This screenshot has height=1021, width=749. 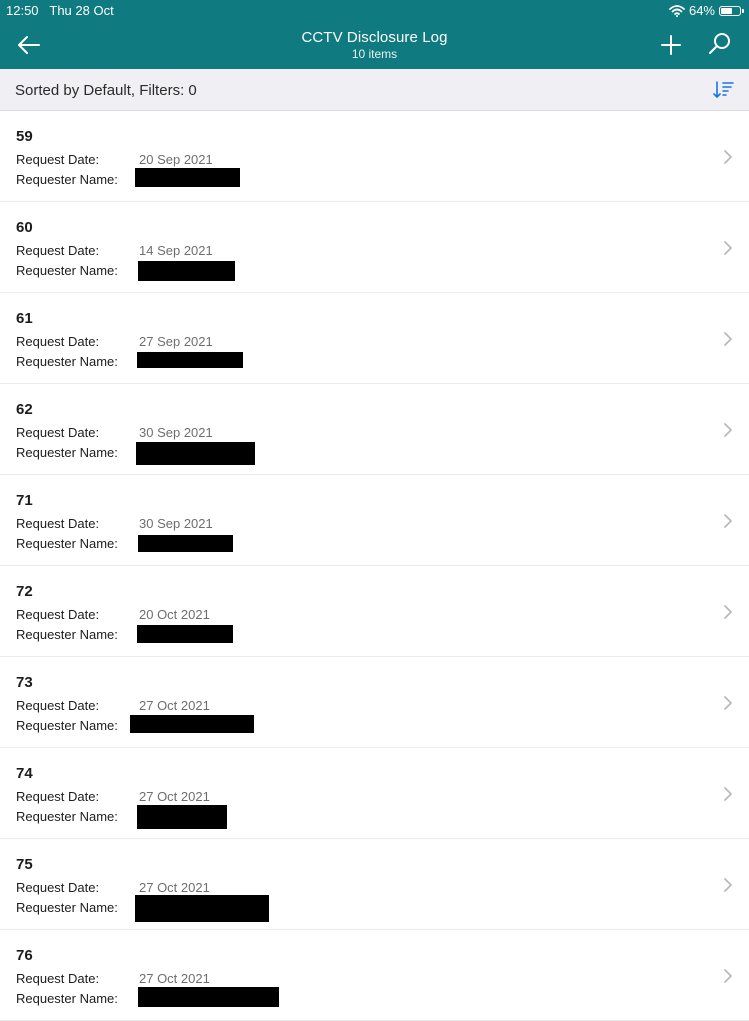 I want to click on battery-icon, so click(x=731, y=10).